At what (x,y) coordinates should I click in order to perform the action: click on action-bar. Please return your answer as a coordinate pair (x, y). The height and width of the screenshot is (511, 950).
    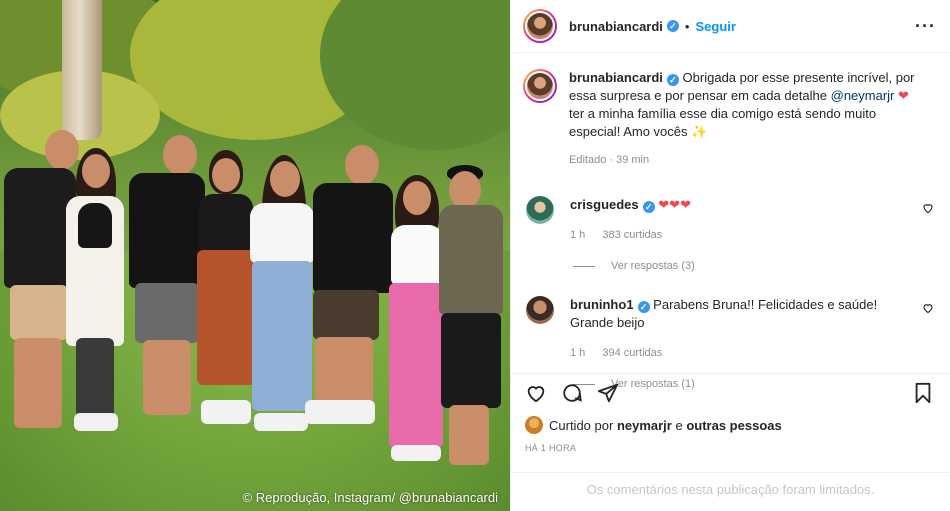
    Looking at the image, I should click on (730, 394).